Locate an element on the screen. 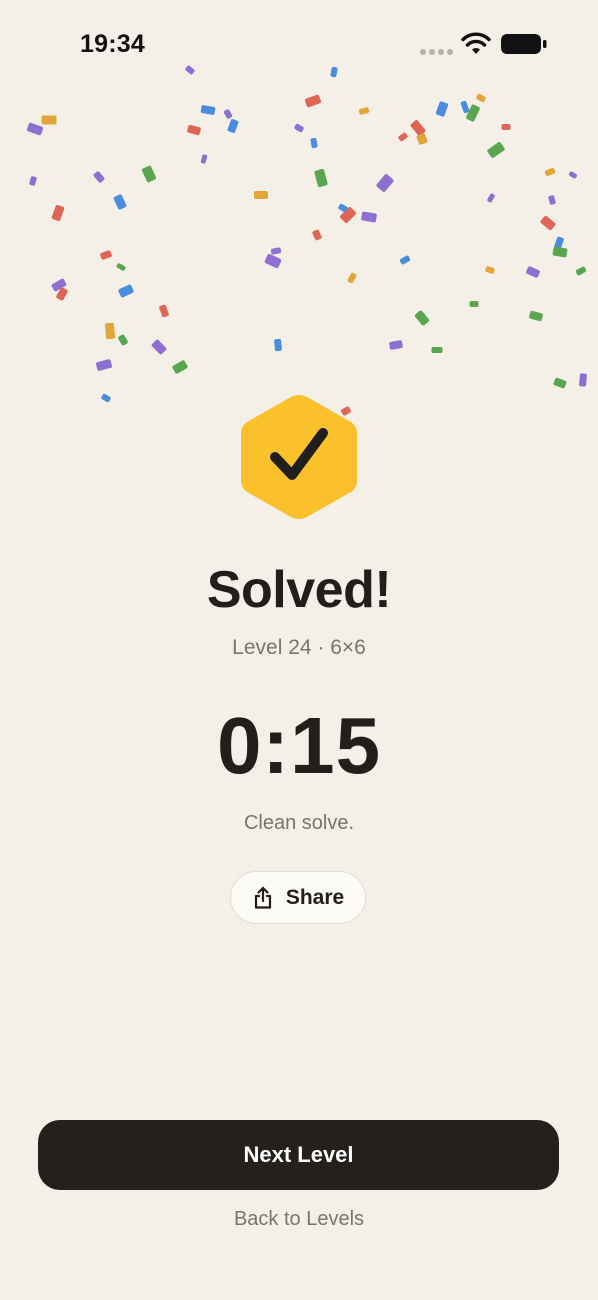  share-icon is located at coordinates (262, 897).